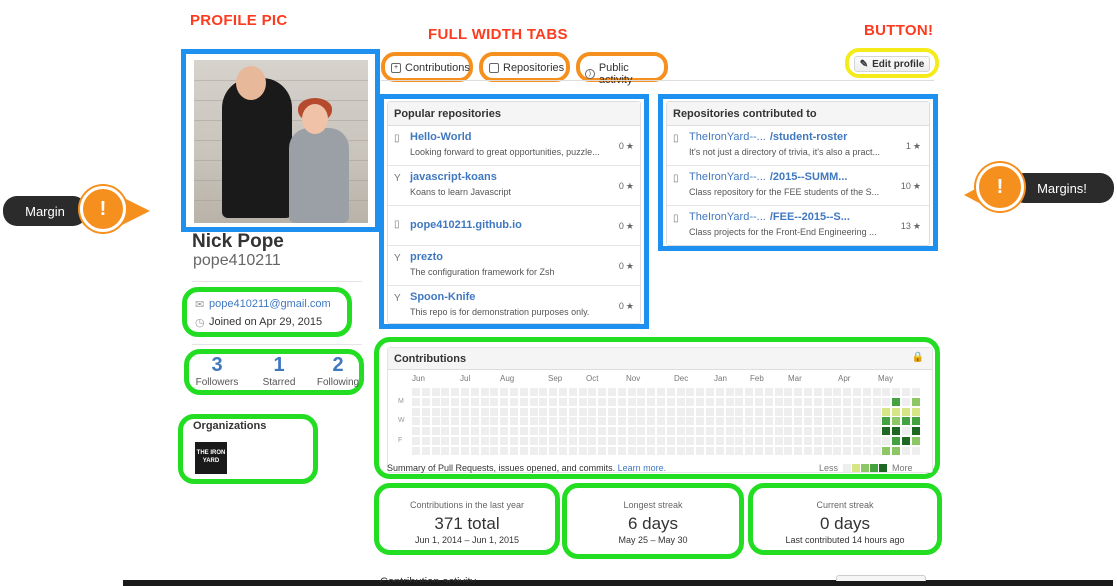 Image resolution: width=1117 pixels, height=586 pixels. I want to click on avatar, so click(281, 141).